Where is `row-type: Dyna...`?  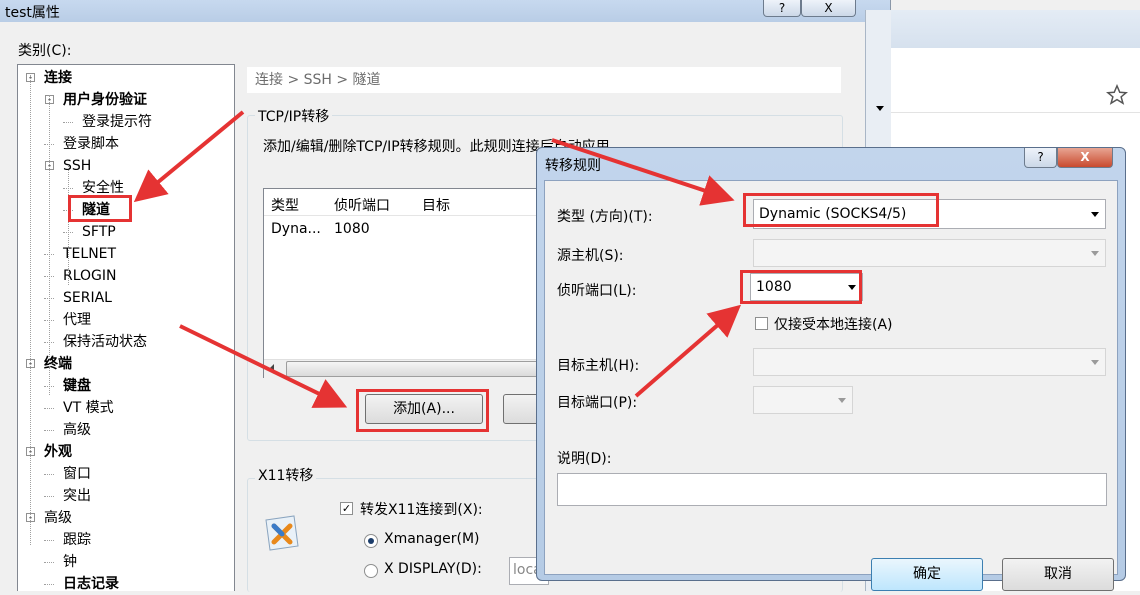 row-type: Dyna... is located at coordinates (296, 229).